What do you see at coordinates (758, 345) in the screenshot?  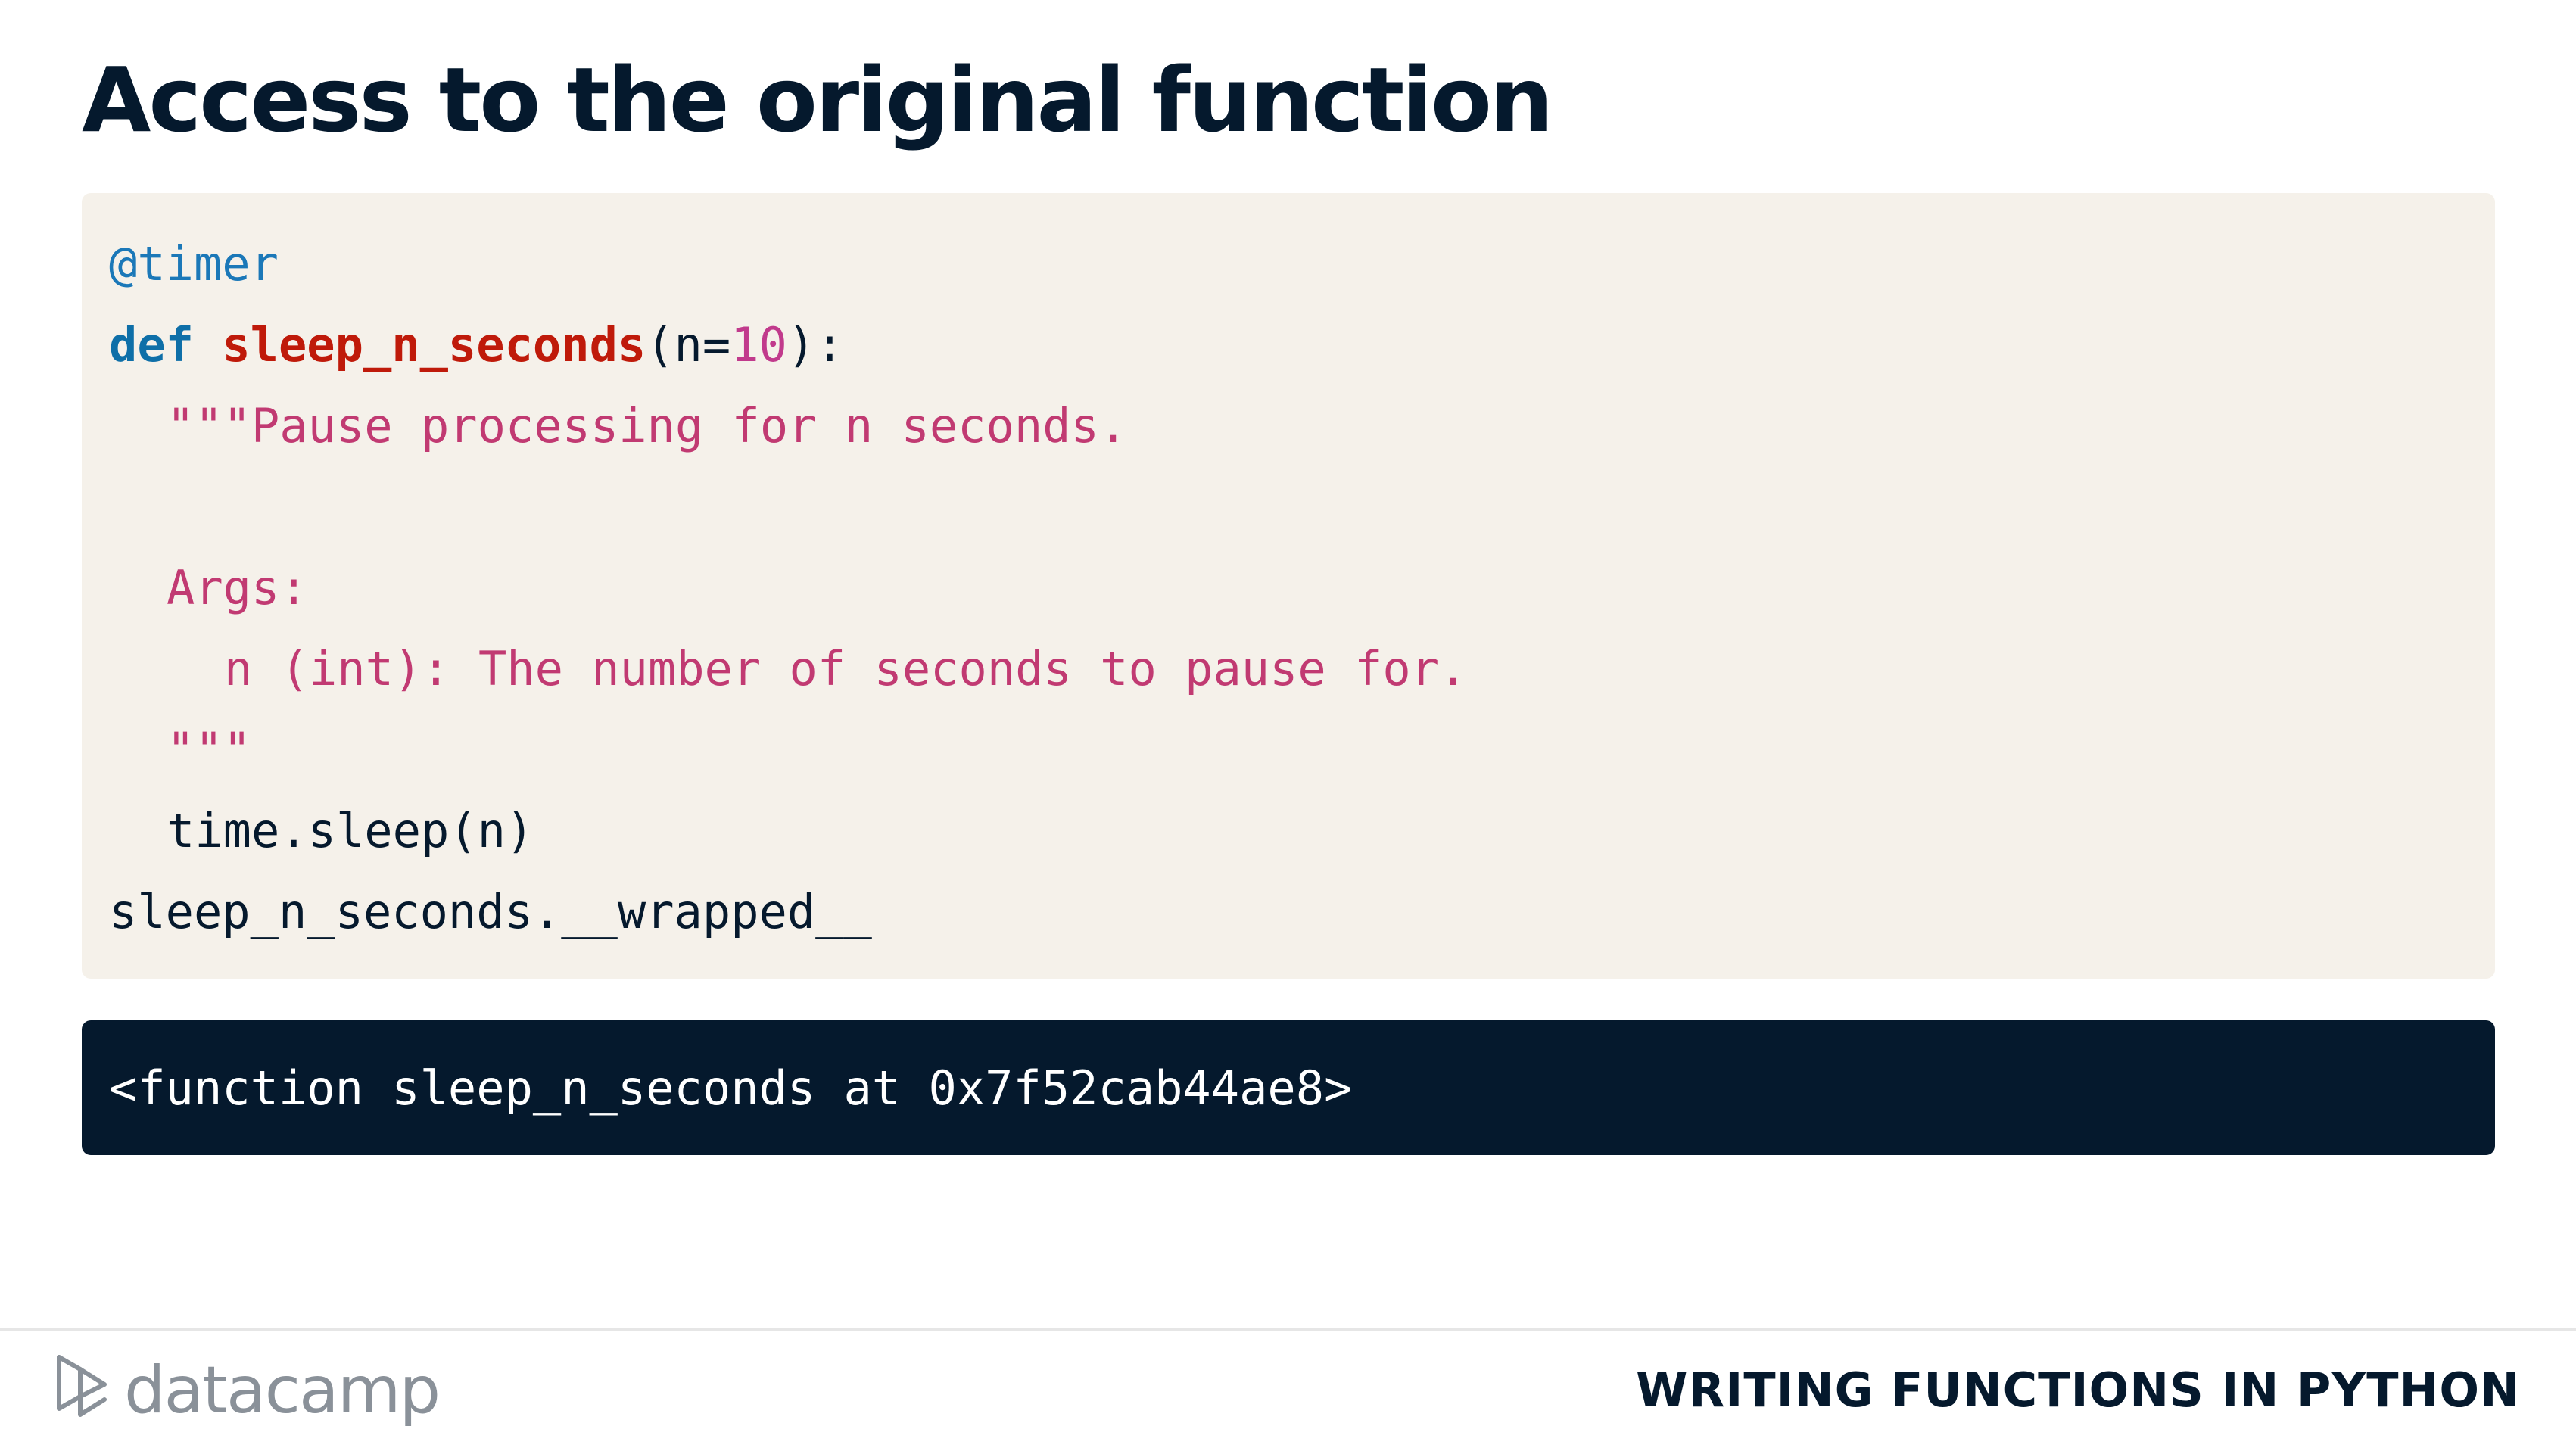 I see `default-value-token: 10` at bounding box center [758, 345].